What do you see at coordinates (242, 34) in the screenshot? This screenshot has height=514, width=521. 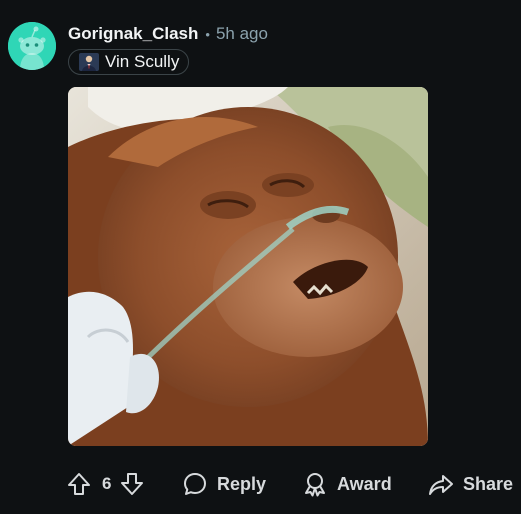 I see `comment-timestamp: 5h ago` at bounding box center [242, 34].